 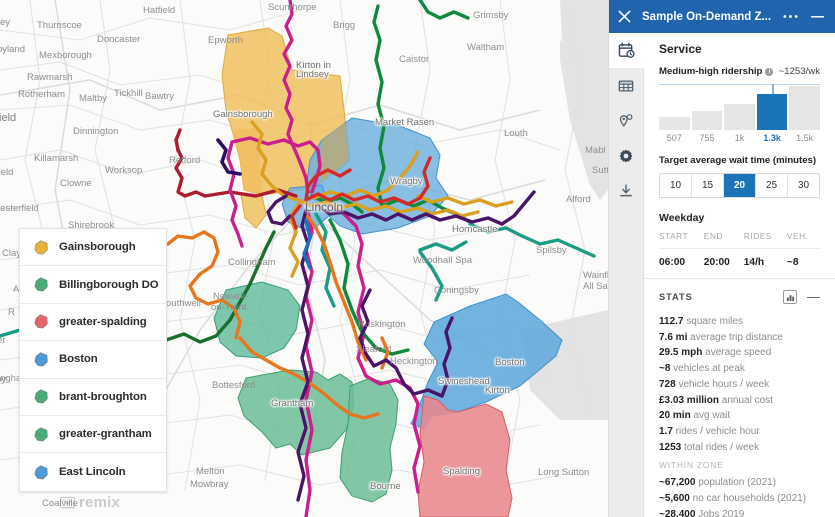 What do you see at coordinates (682, 218) in the screenshot?
I see `weekday-title: Weekday` at bounding box center [682, 218].